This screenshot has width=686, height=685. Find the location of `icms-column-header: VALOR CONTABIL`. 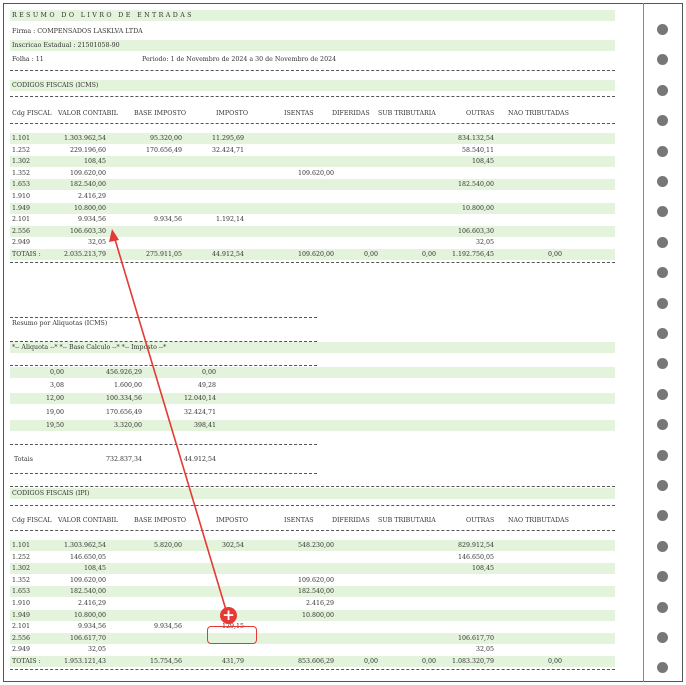

icms-column-header: VALOR CONTABIL is located at coordinates (88, 113).